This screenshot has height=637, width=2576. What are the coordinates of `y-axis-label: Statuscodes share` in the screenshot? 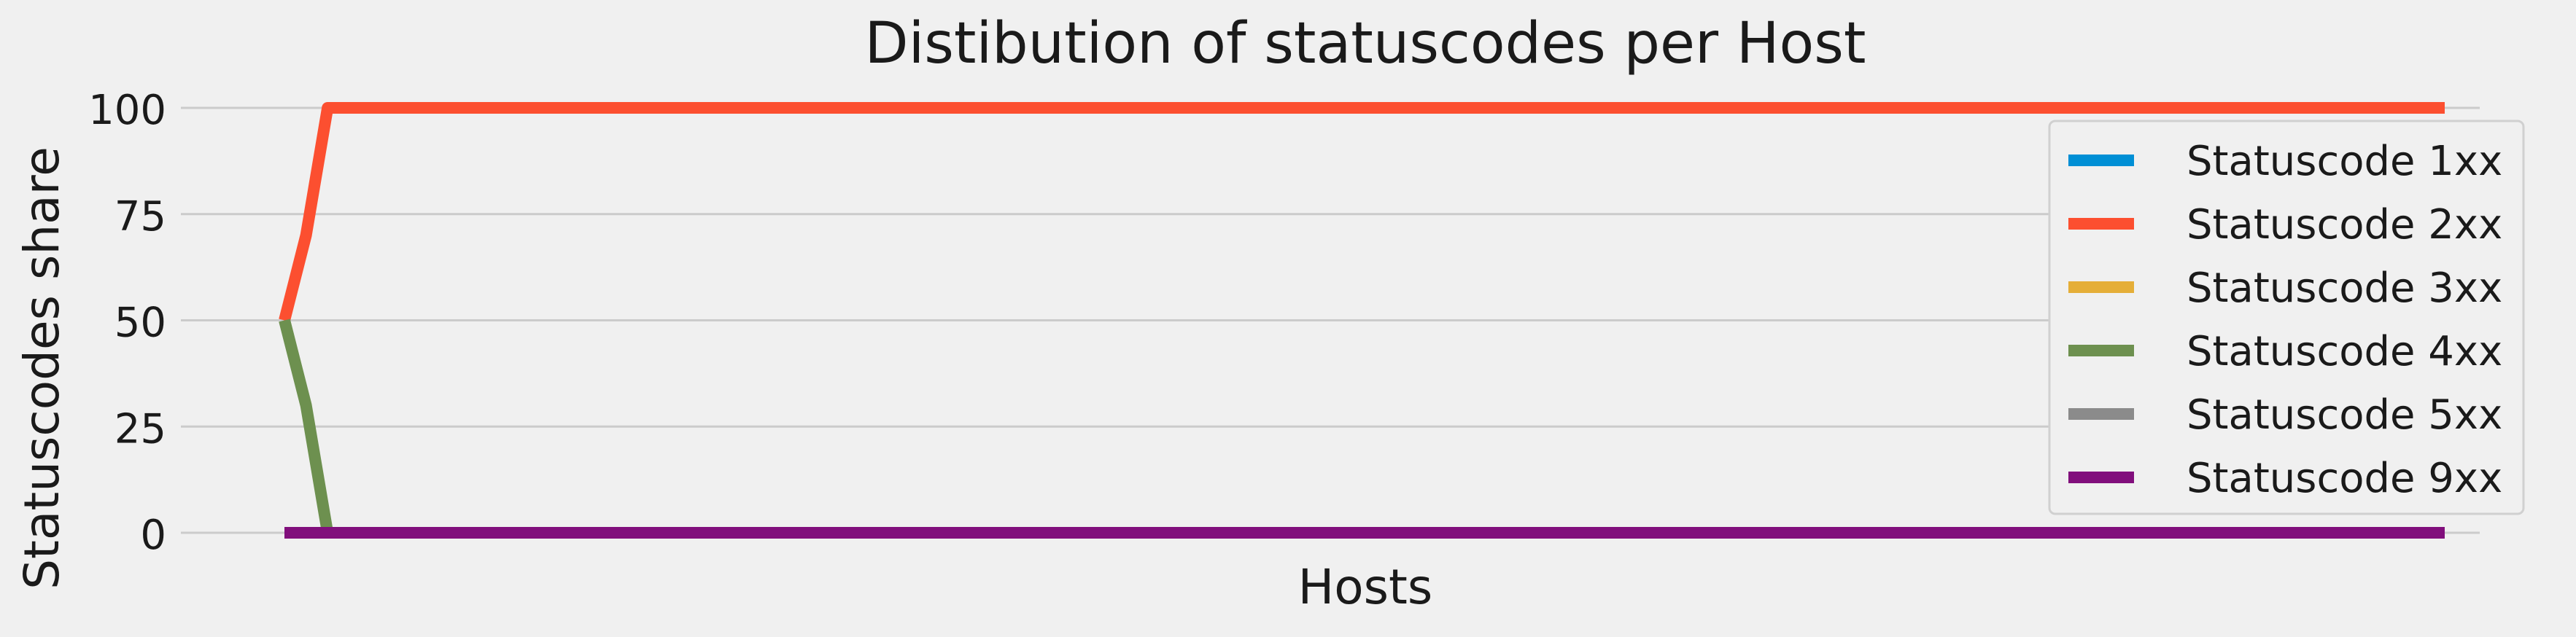 It's located at (42, 368).